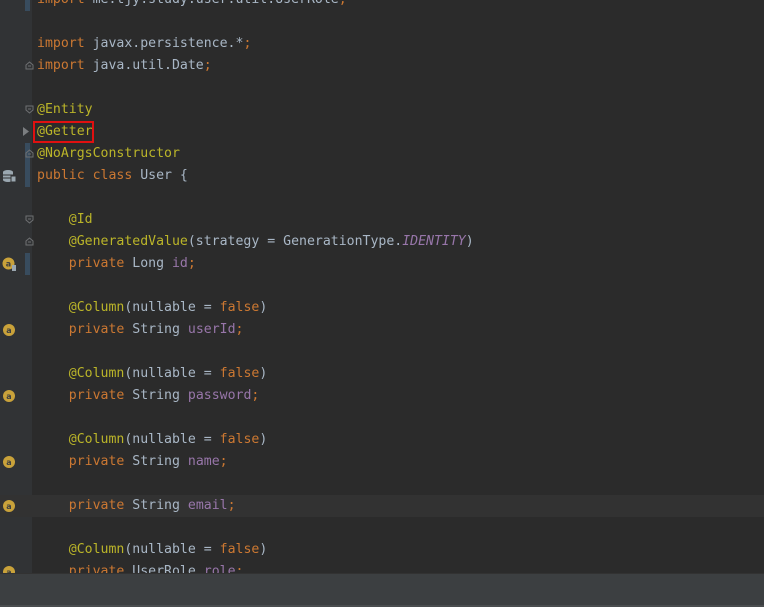 The width and height of the screenshot is (764, 607). I want to click on code-token: me.tjy.study.user.util.UserRole, so click(212, 3).